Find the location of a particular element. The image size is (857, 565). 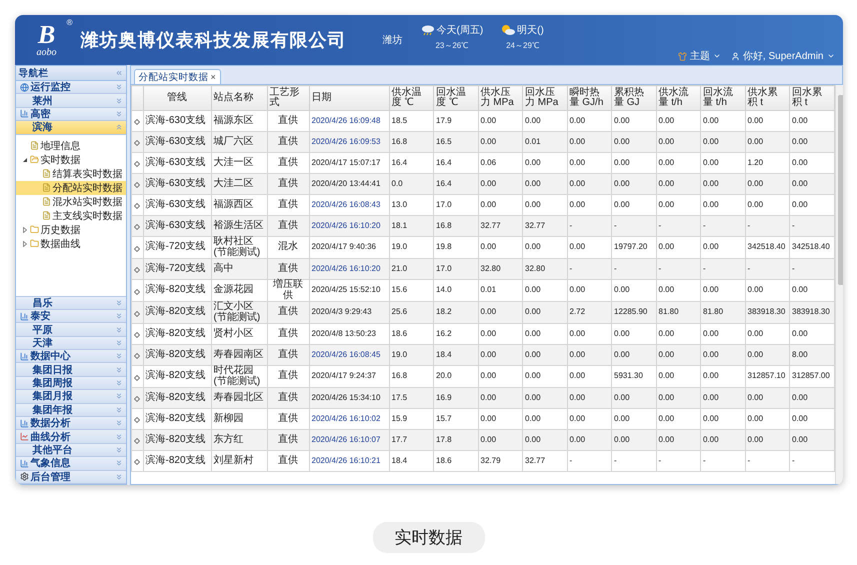

table-header-cell: 供水温度 ℃ is located at coordinates (411, 98).